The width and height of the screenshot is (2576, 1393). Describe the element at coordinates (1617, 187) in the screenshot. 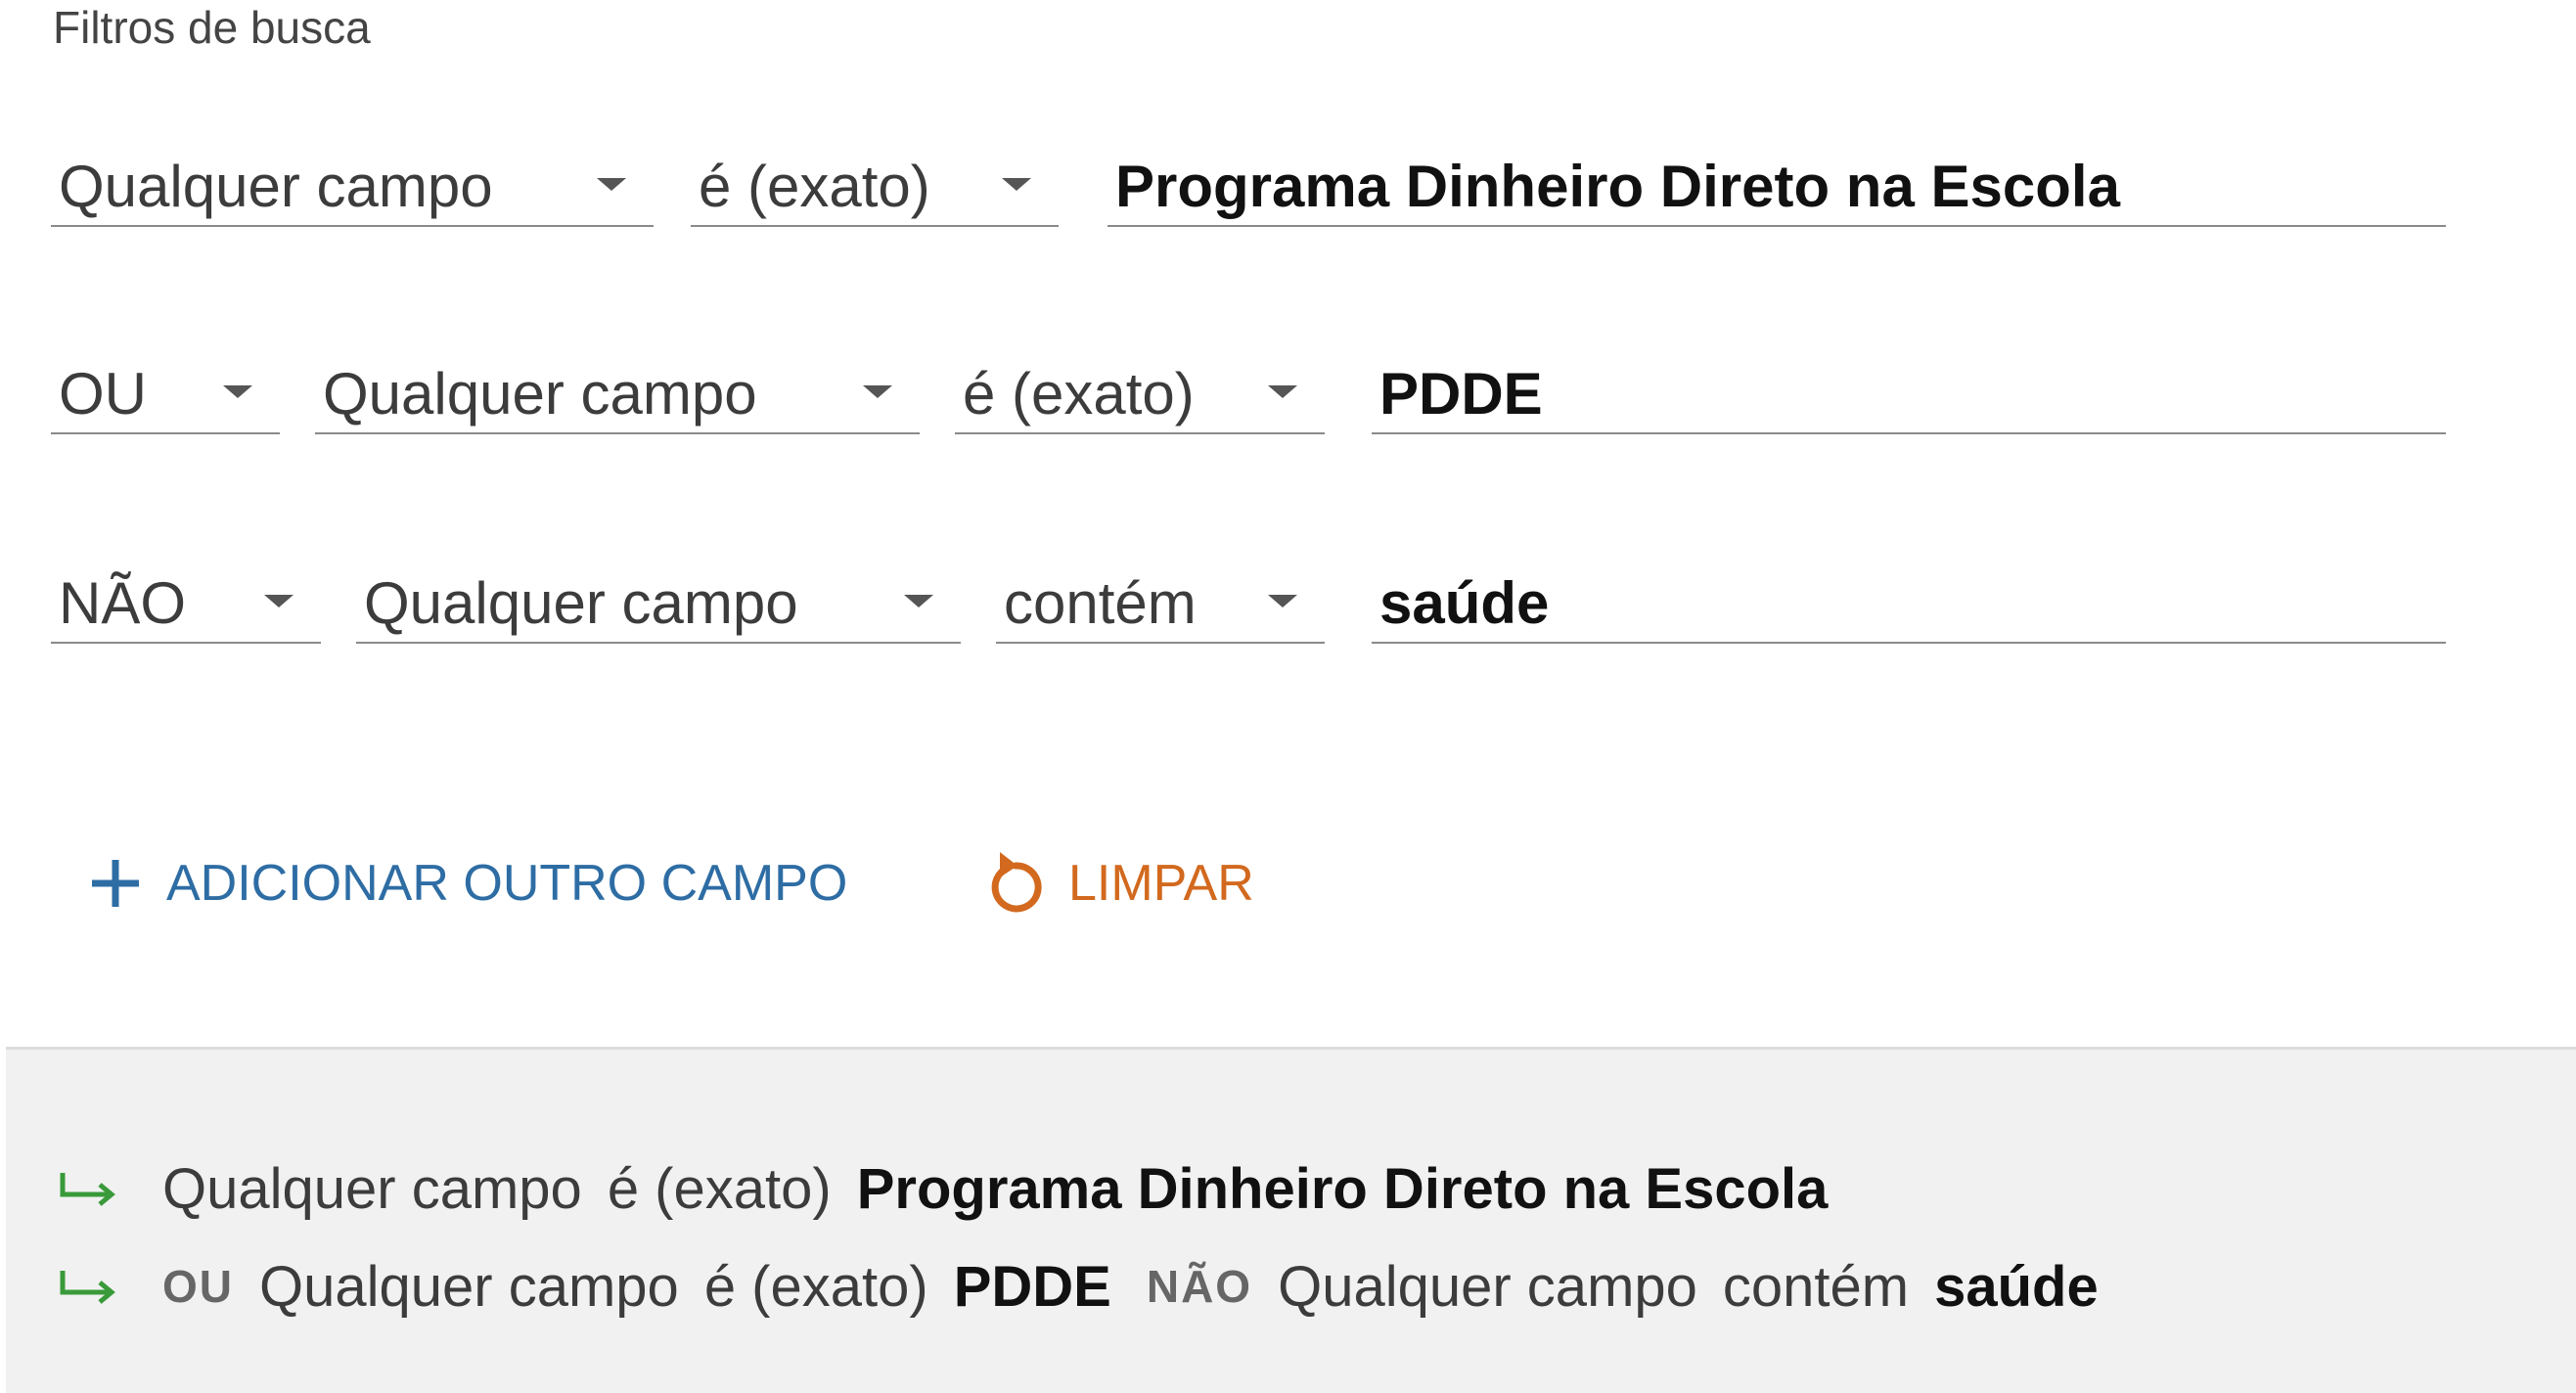

I see `value-input-text: Programa Dinheiro Direto na Escola` at that location.